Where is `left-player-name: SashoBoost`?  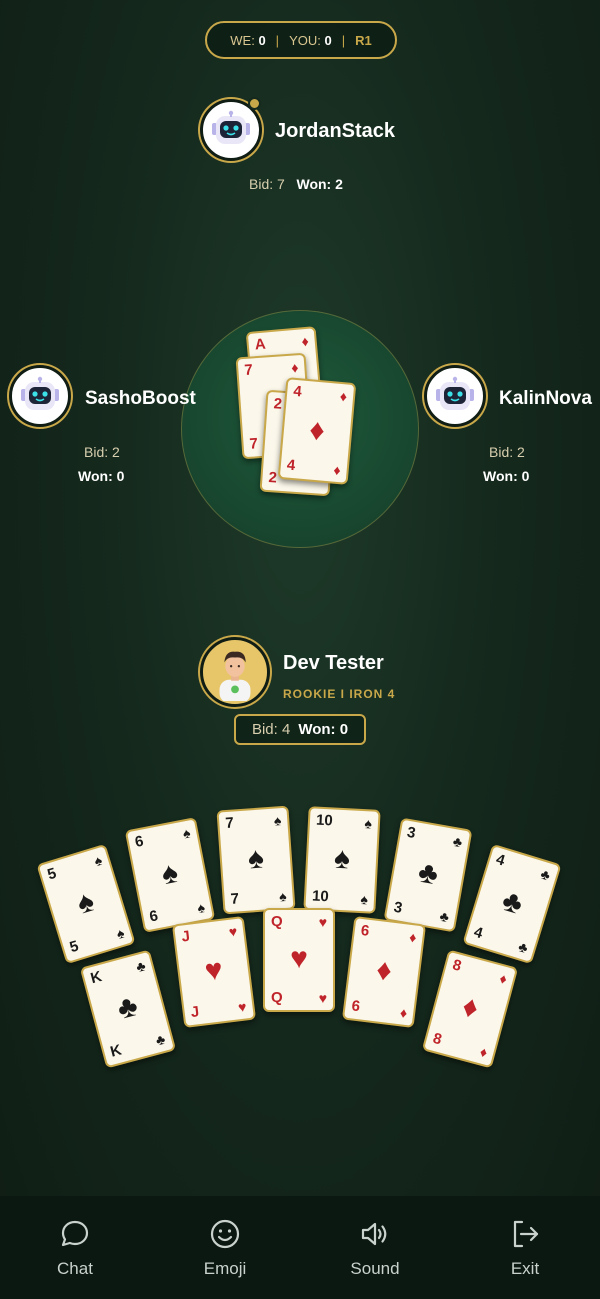 left-player-name: SashoBoost is located at coordinates (140, 398).